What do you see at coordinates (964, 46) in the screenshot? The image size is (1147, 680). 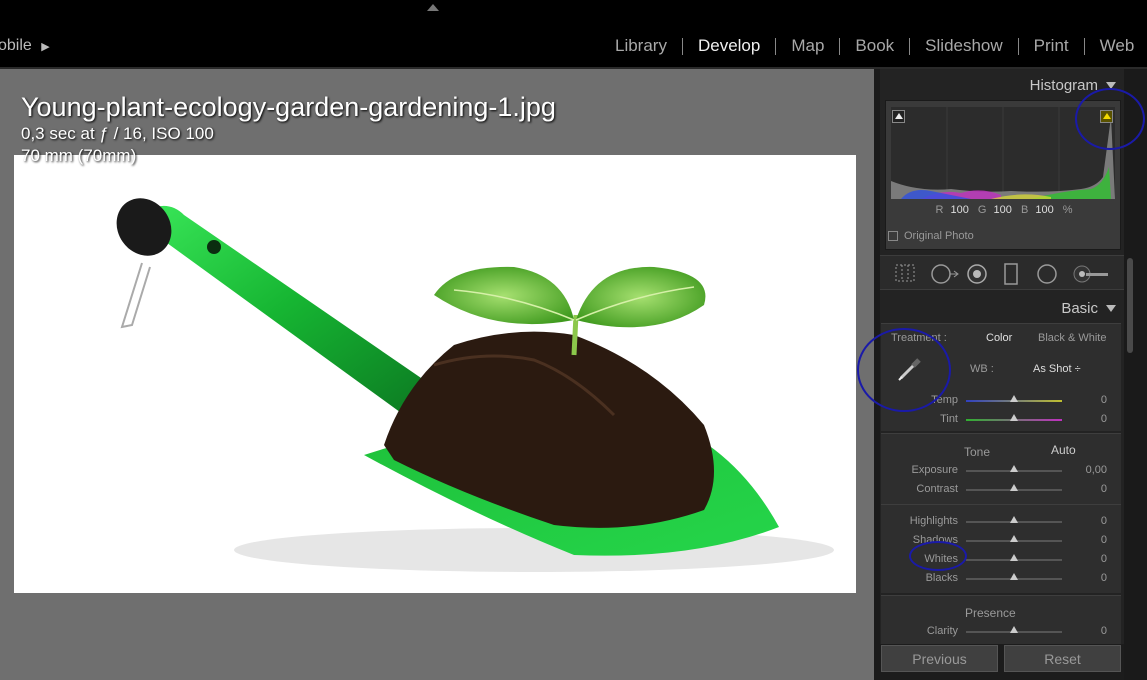 I see `module-slideshow: Slideshow` at bounding box center [964, 46].